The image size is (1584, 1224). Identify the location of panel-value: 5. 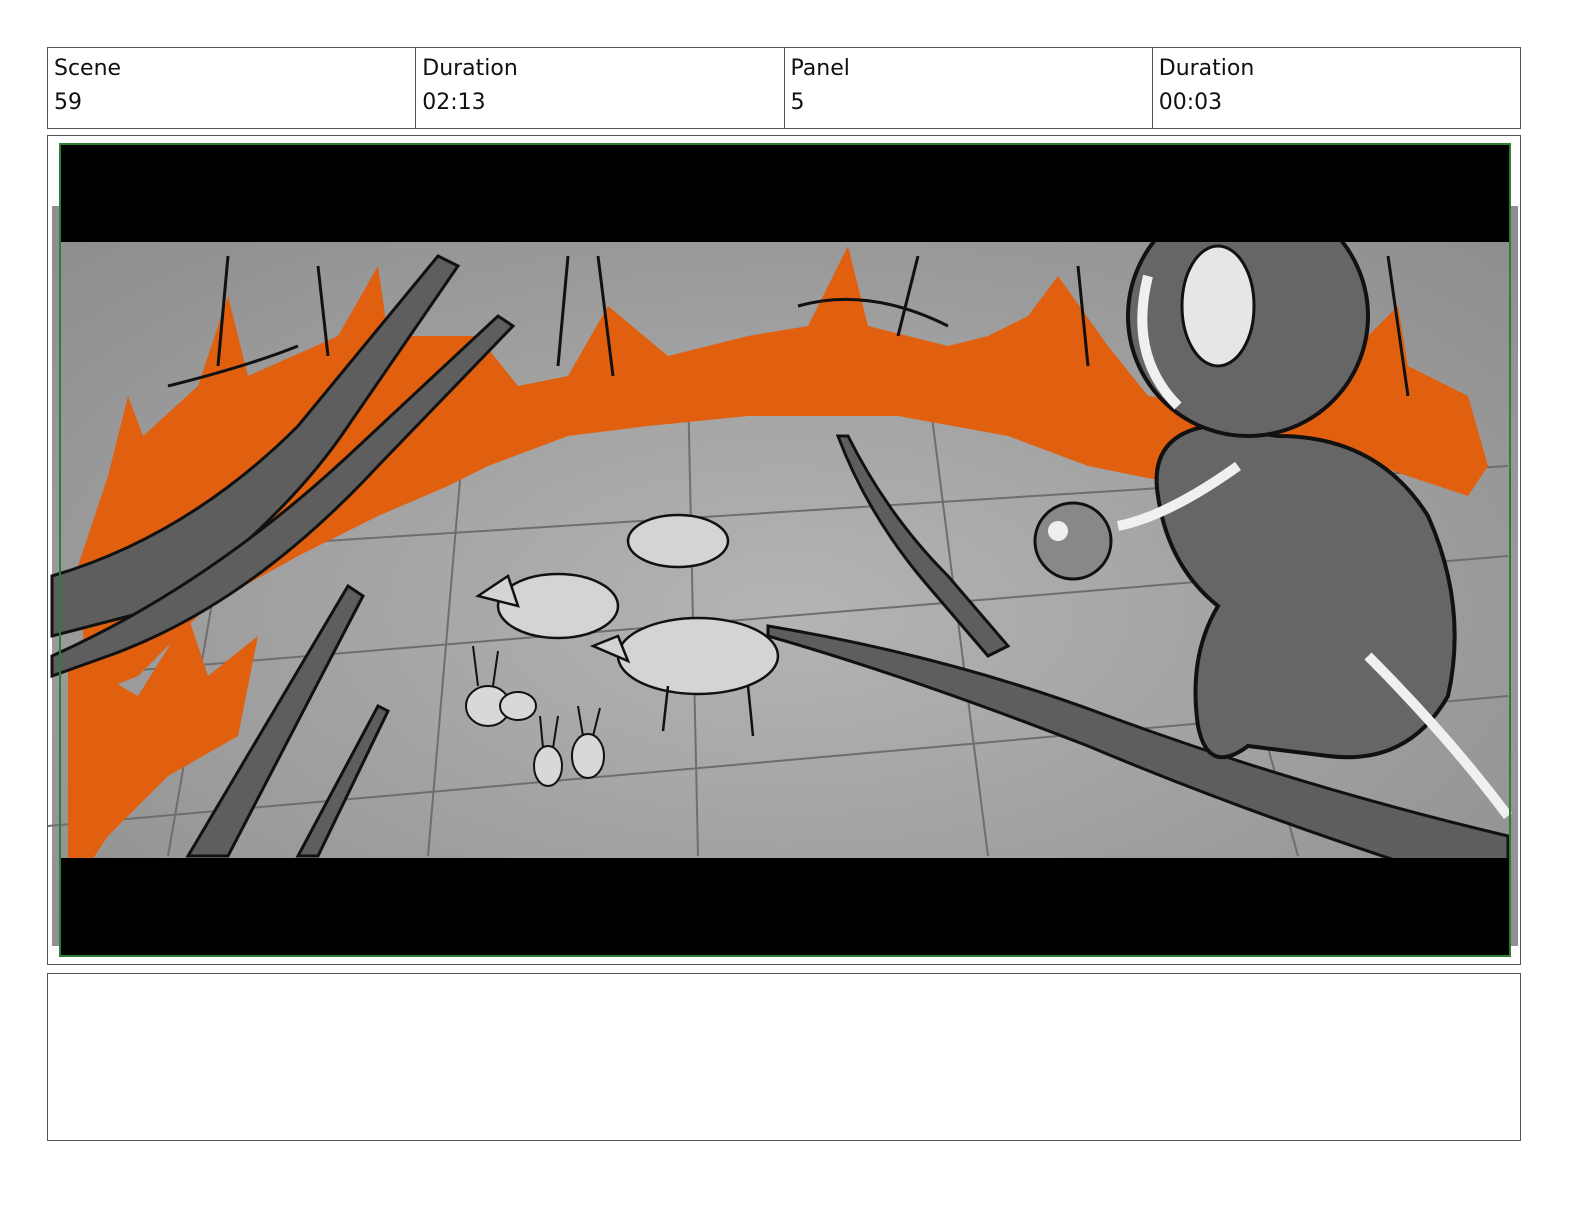
(797, 102).